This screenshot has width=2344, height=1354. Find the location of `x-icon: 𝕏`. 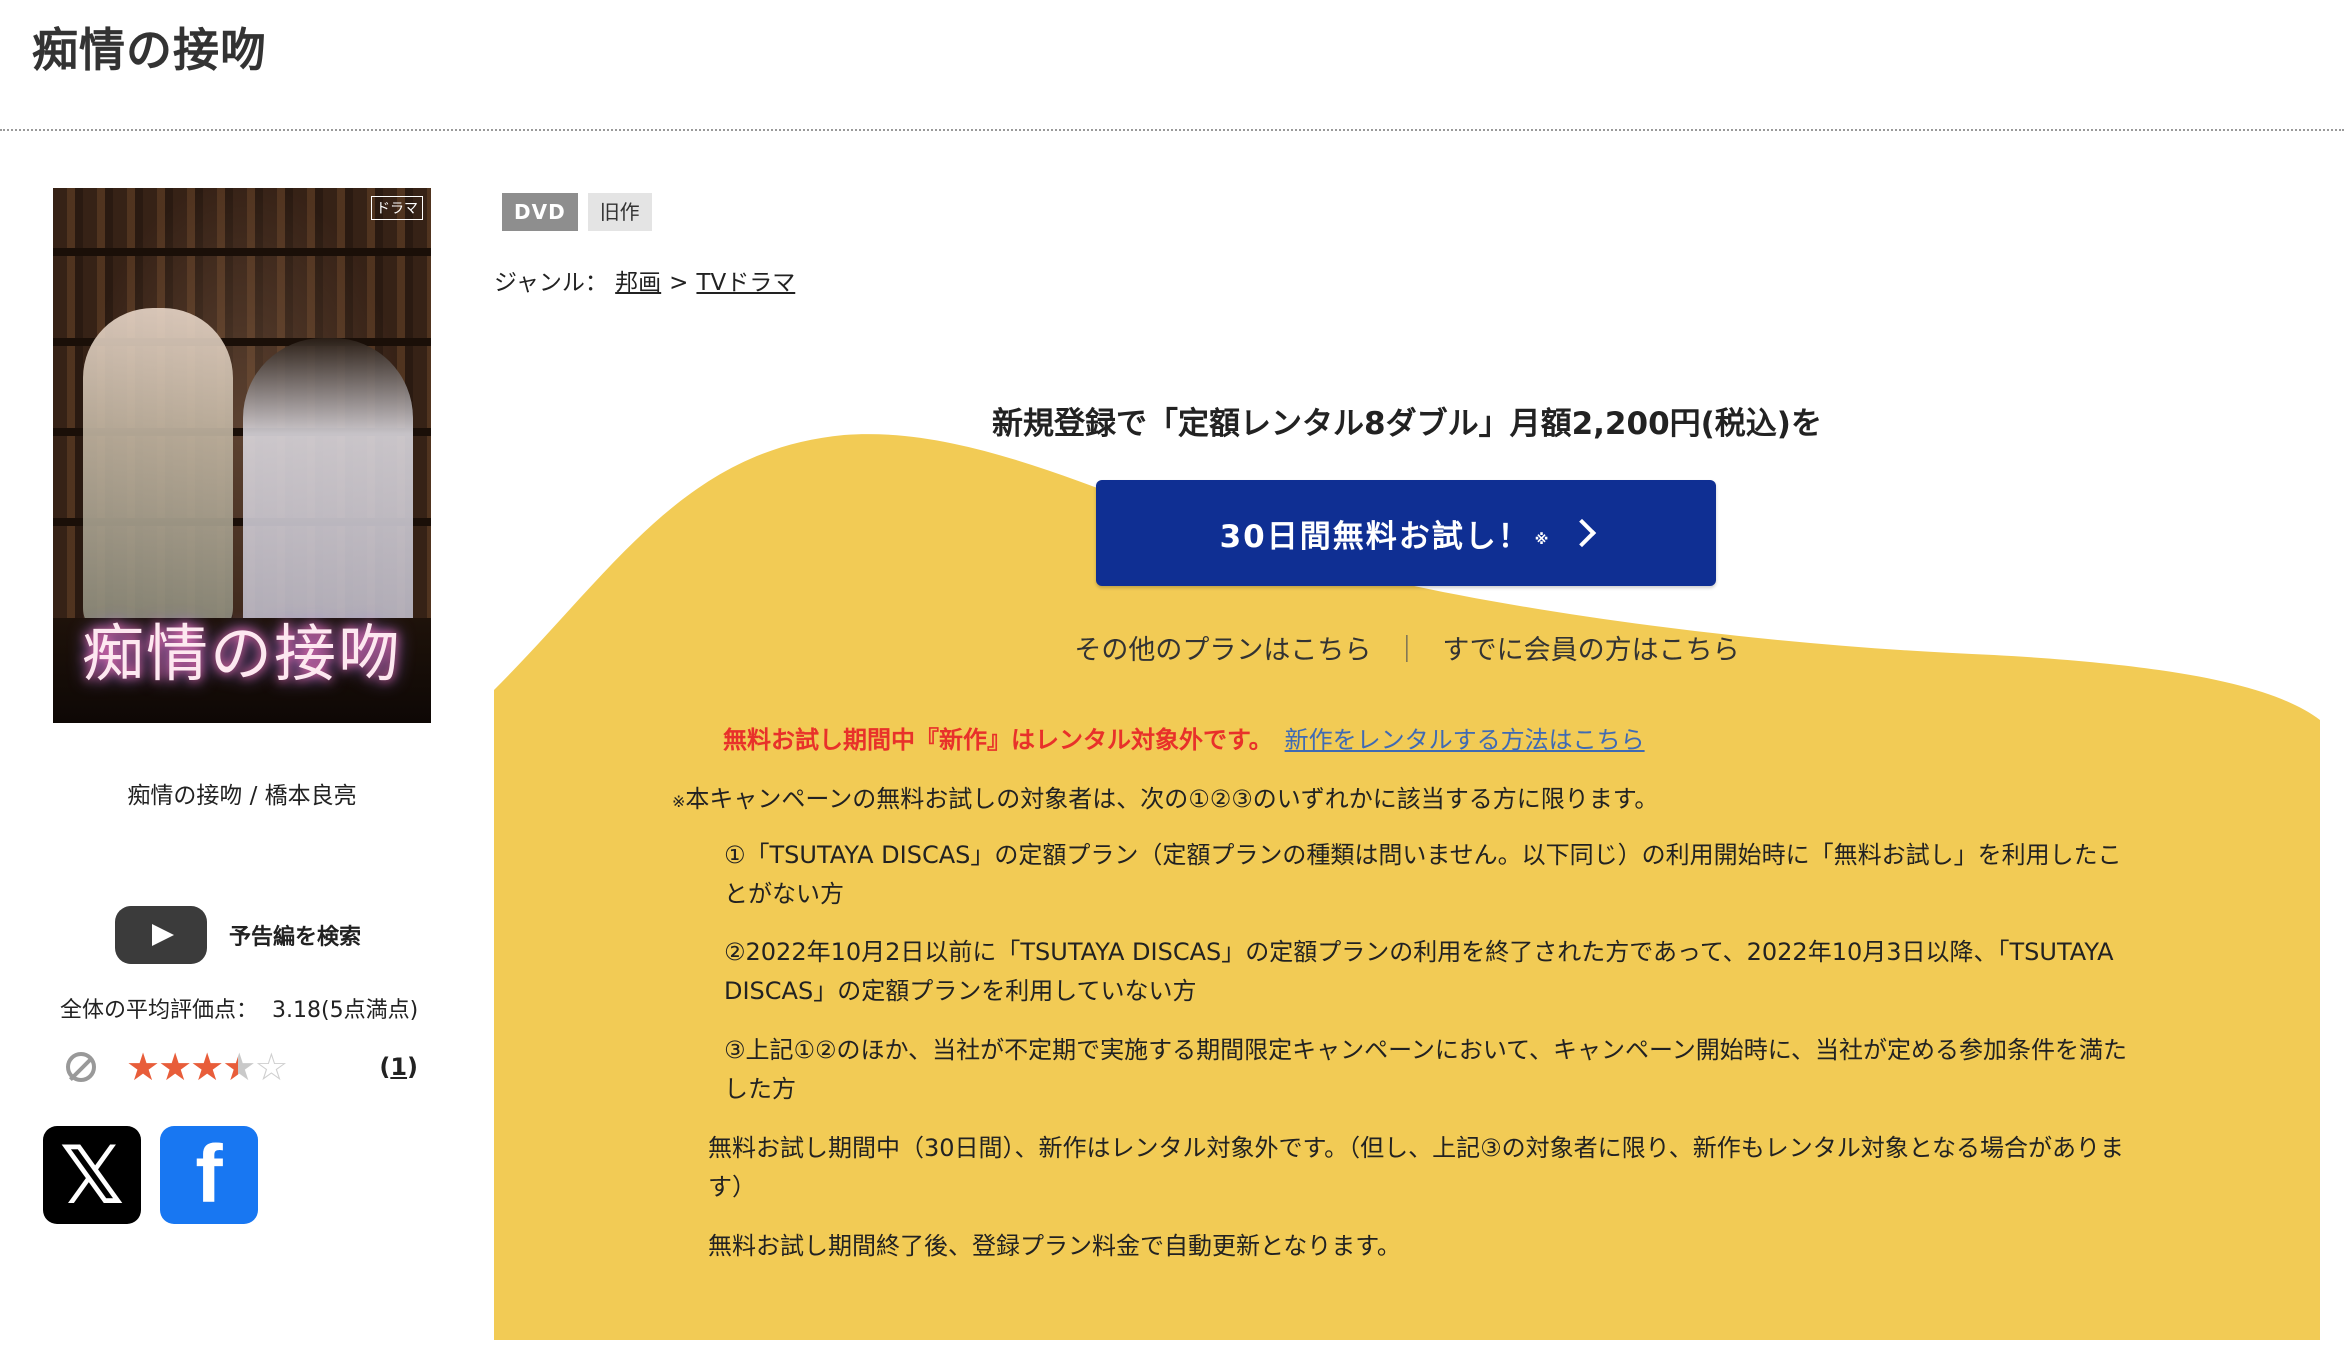

x-icon: 𝕏 is located at coordinates (92, 1175).